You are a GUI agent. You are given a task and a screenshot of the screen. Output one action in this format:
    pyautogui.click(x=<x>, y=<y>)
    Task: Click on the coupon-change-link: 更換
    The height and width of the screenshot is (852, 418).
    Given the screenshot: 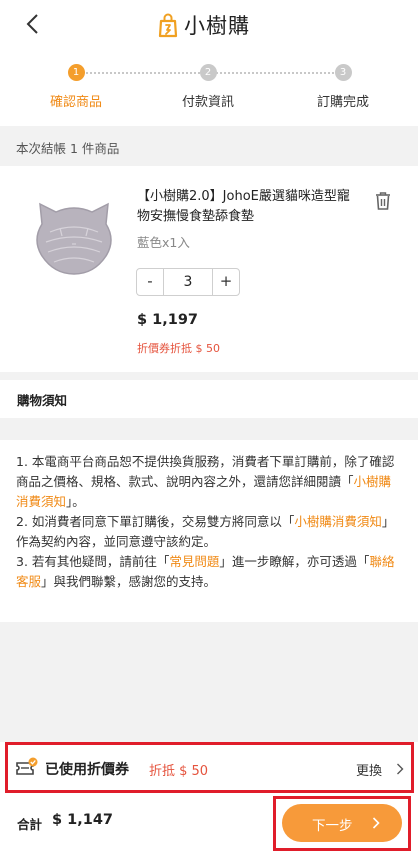 What is the action you would take?
    pyautogui.click(x=369, y=769)
    